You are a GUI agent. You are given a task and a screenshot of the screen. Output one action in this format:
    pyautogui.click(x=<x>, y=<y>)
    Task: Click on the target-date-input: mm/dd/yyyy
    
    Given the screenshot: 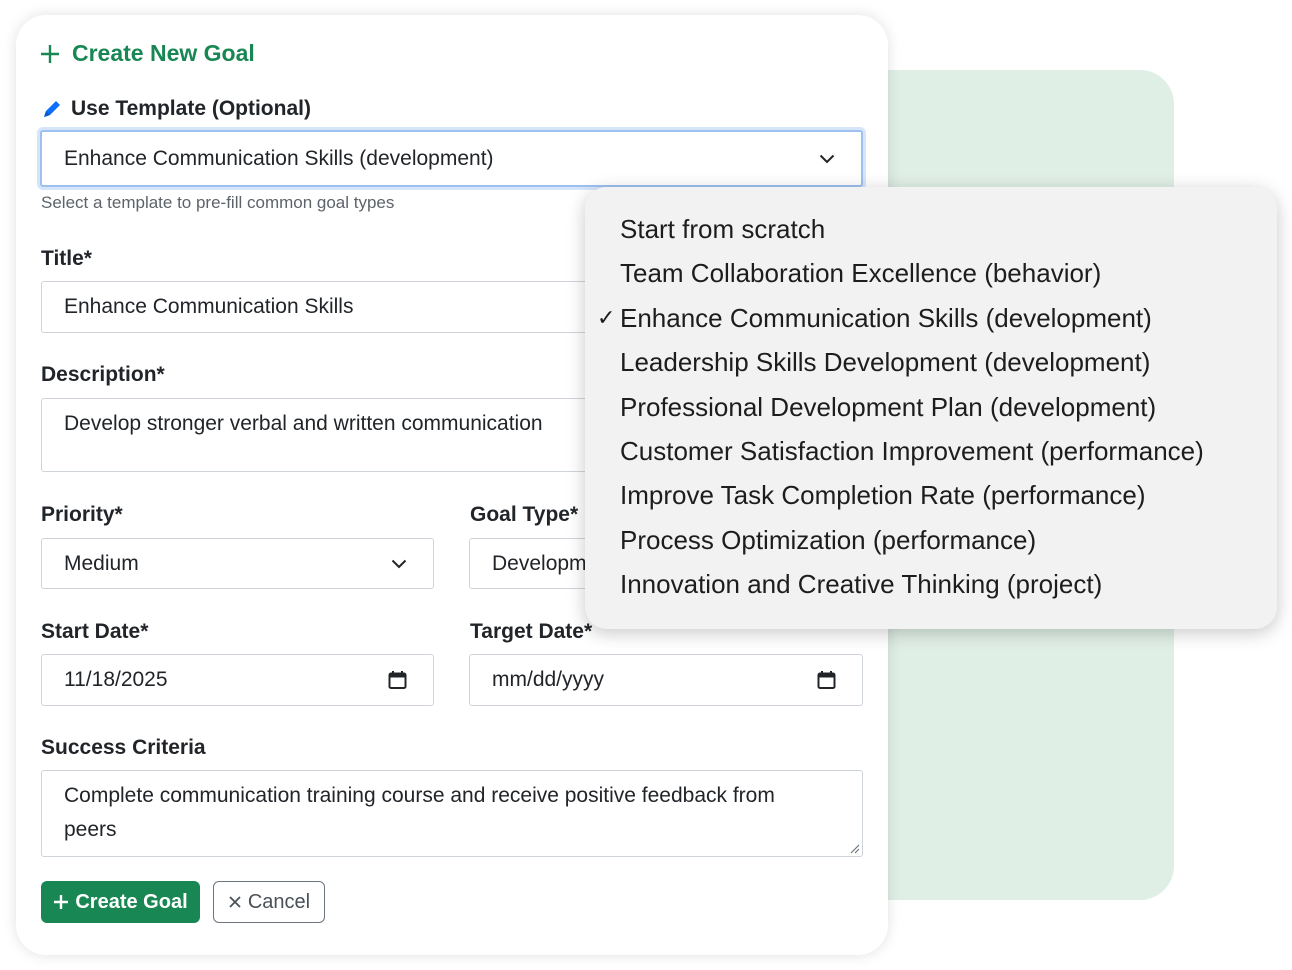 What is the action you would take?
    pyautogui.click(x=666, y=680)
    